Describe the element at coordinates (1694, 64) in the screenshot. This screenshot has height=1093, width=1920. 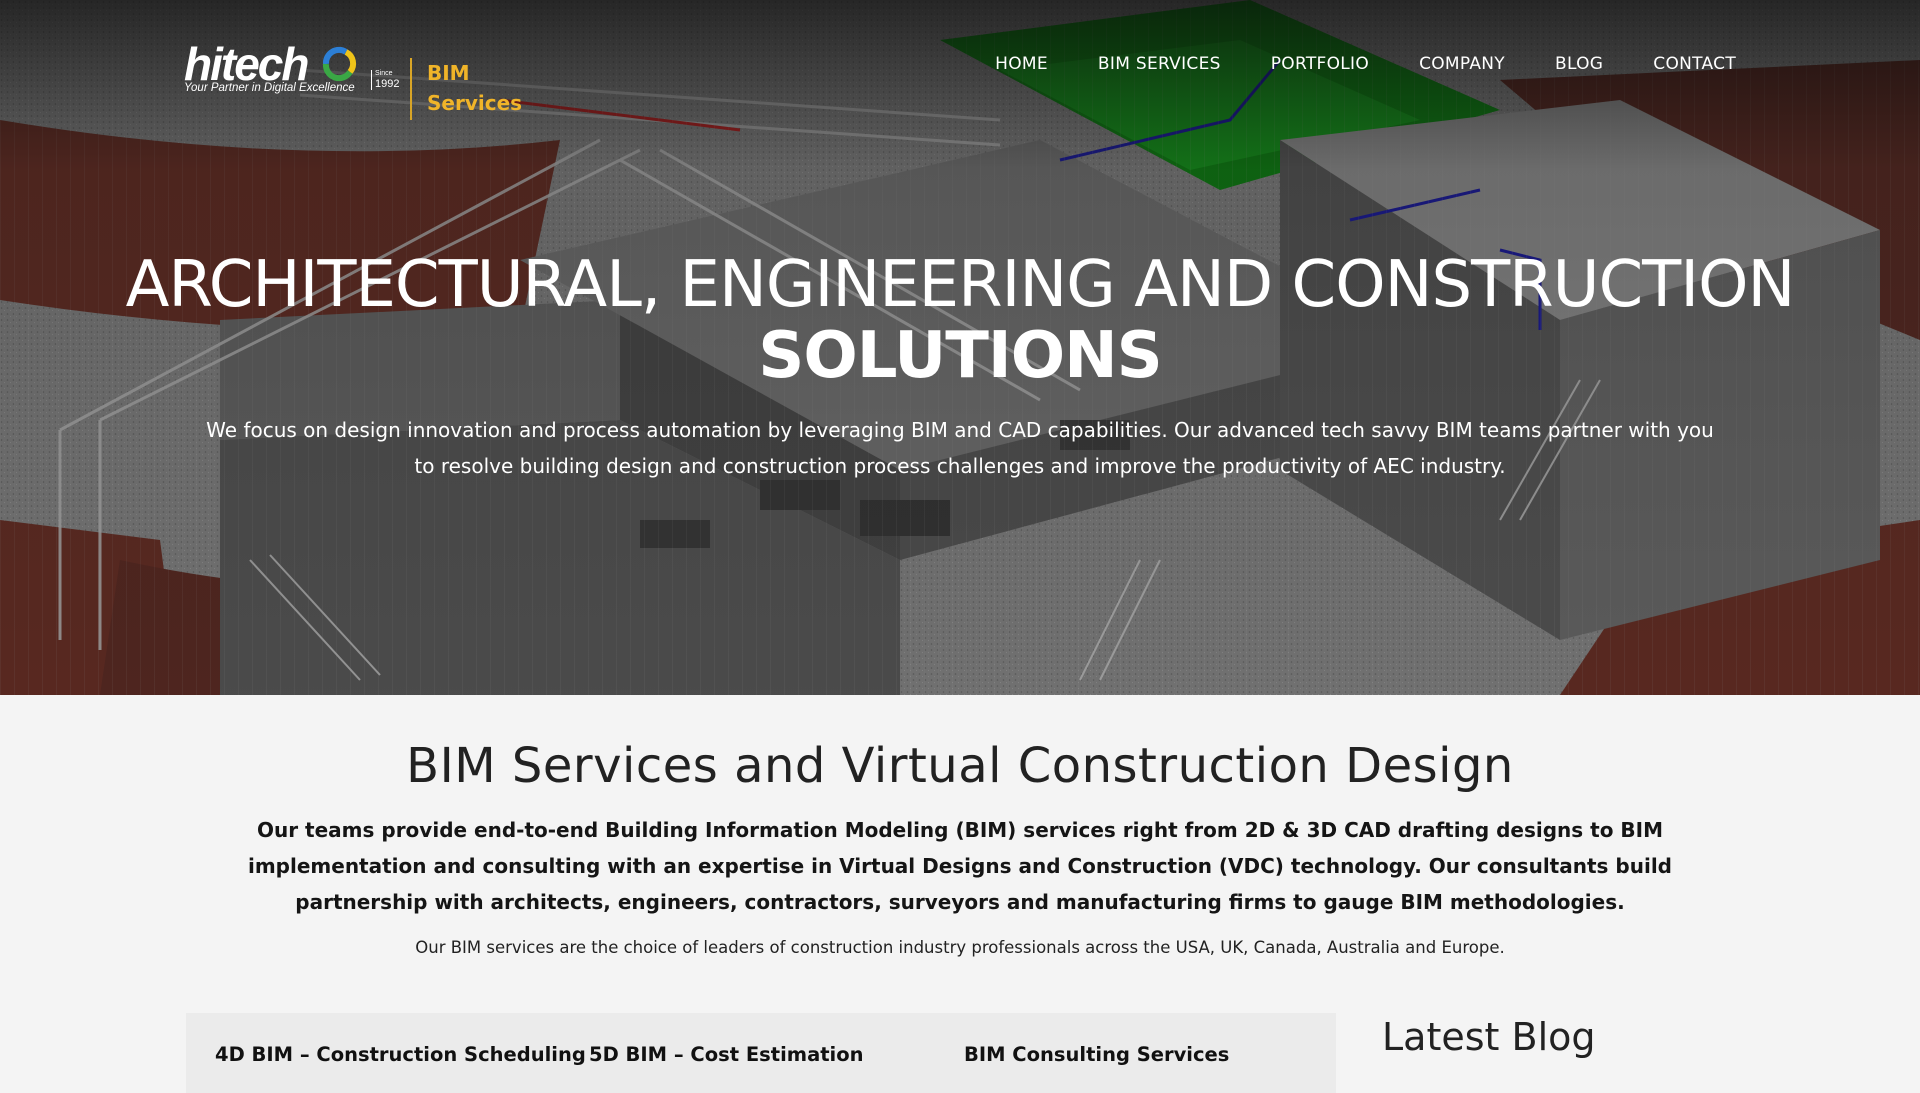
I see `nav-contact: CONTACT` at that location.